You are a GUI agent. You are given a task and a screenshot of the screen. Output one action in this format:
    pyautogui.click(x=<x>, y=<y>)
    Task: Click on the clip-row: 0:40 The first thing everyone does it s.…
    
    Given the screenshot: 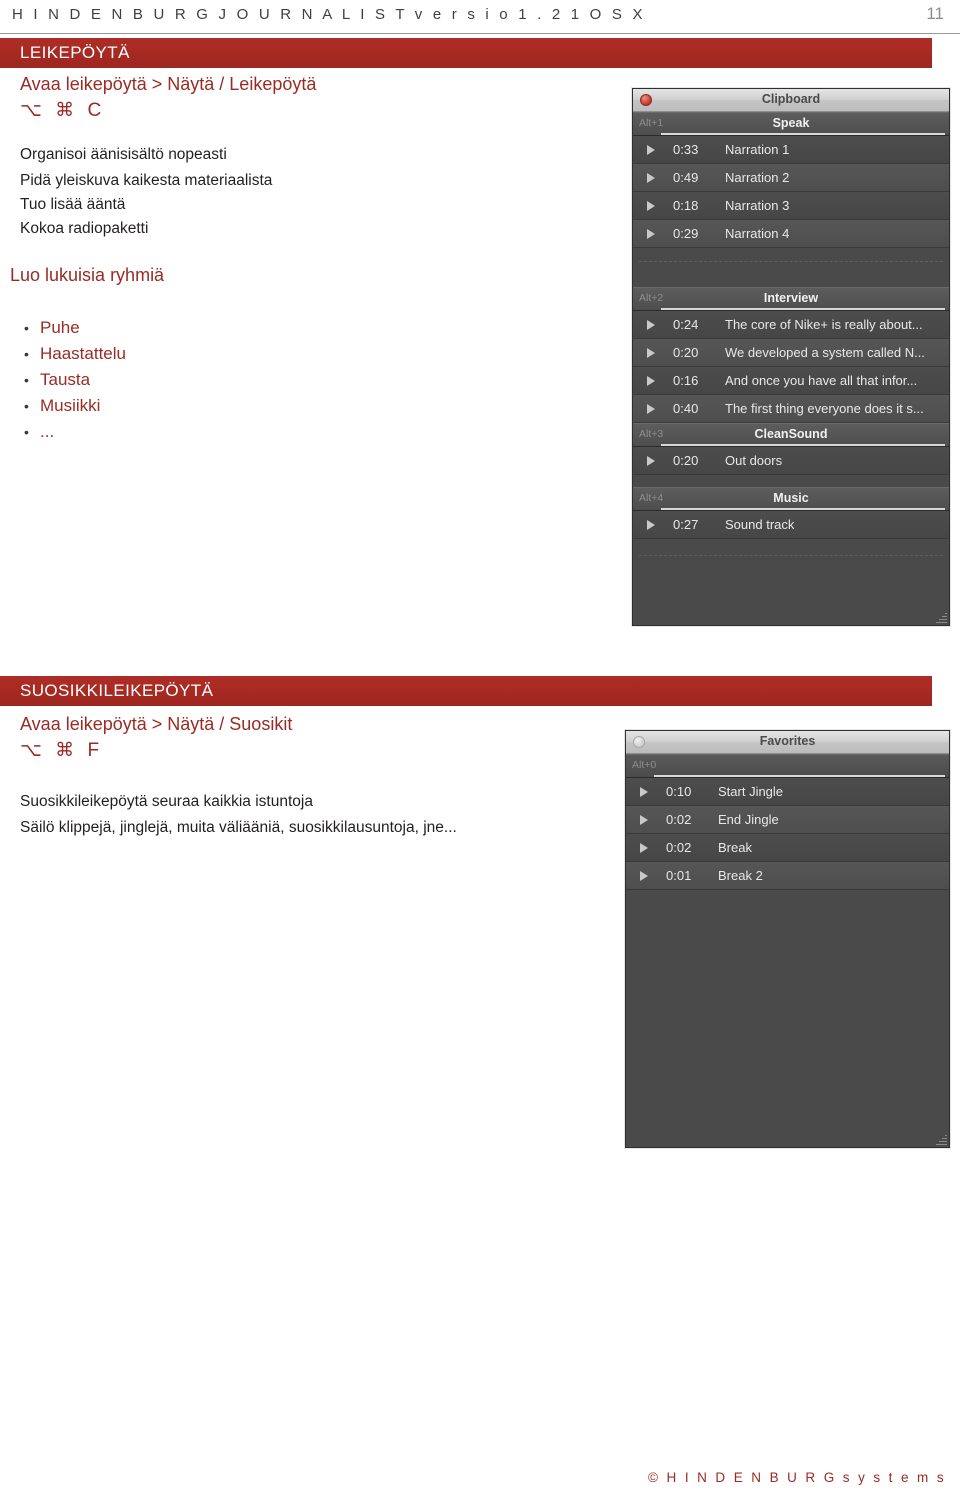 What is the action you would take?
    pyautogui.click(x=791, y=409)
    